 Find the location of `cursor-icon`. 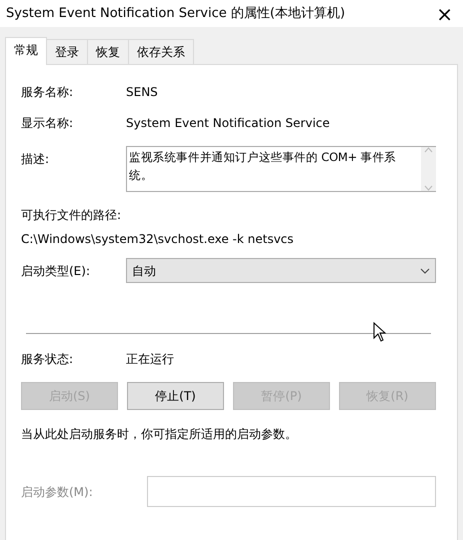

cursor-icon is located at coordinates (380, 332).